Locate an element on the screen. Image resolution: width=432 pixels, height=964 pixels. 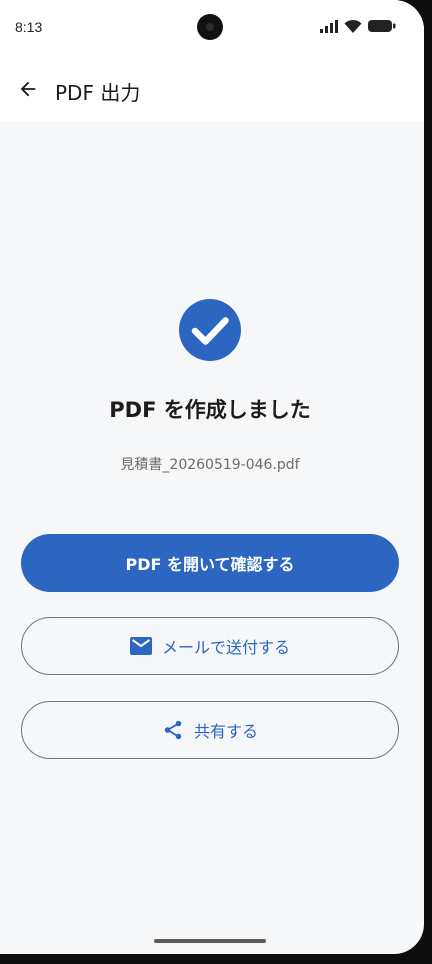
status-icons is located at coordinates (358, 26).